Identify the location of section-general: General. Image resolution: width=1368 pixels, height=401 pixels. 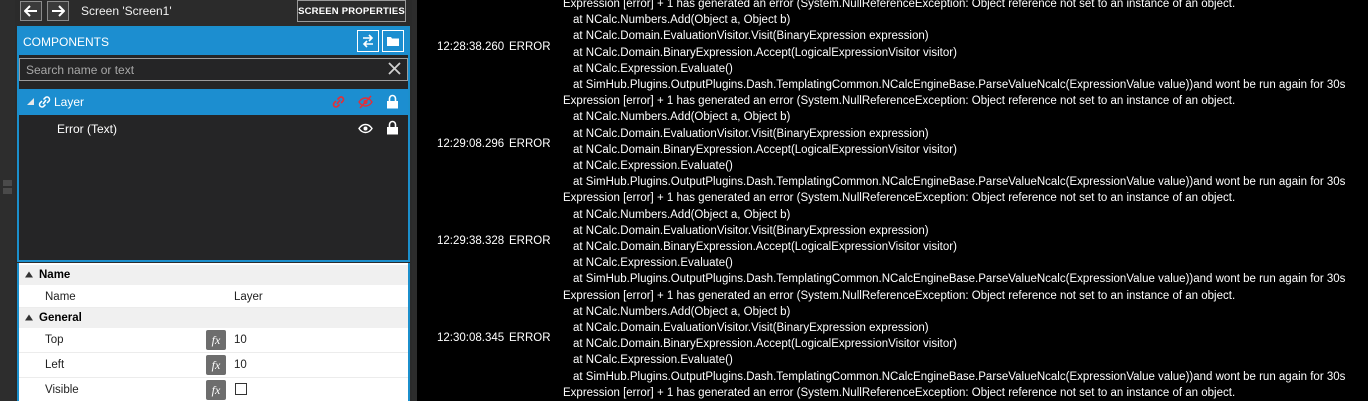
(213, 318).